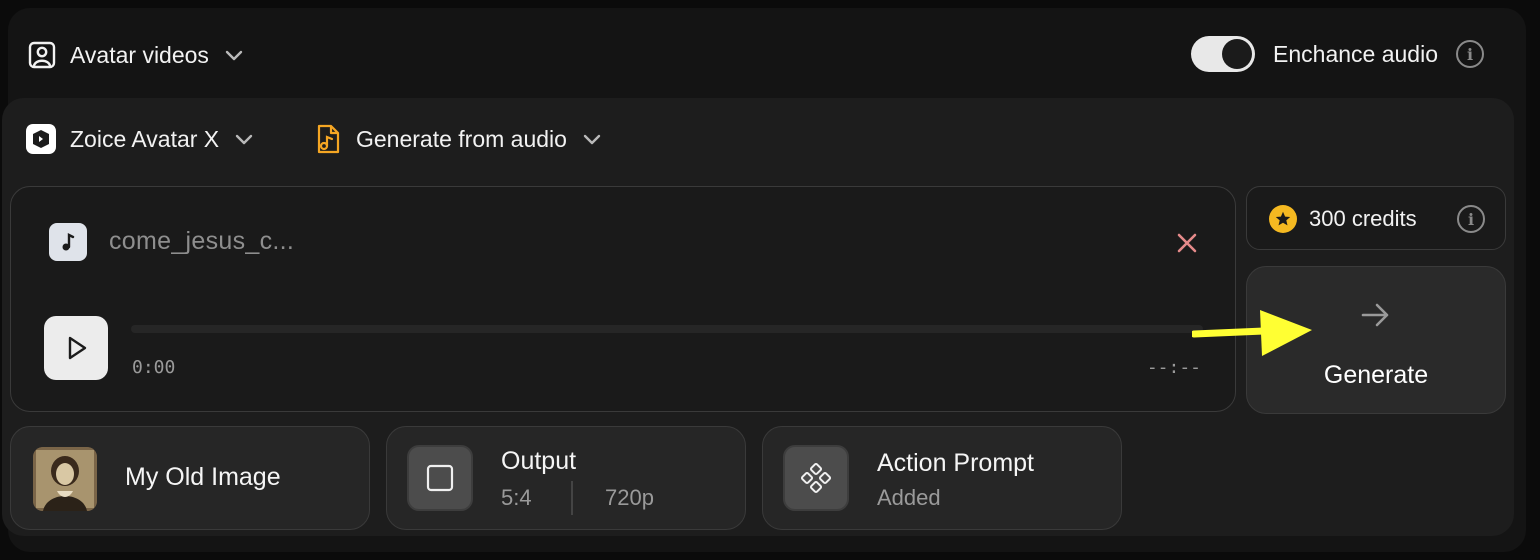 This screenshot has width=1540, height=560. I want to click on divider, so click(572, 498).